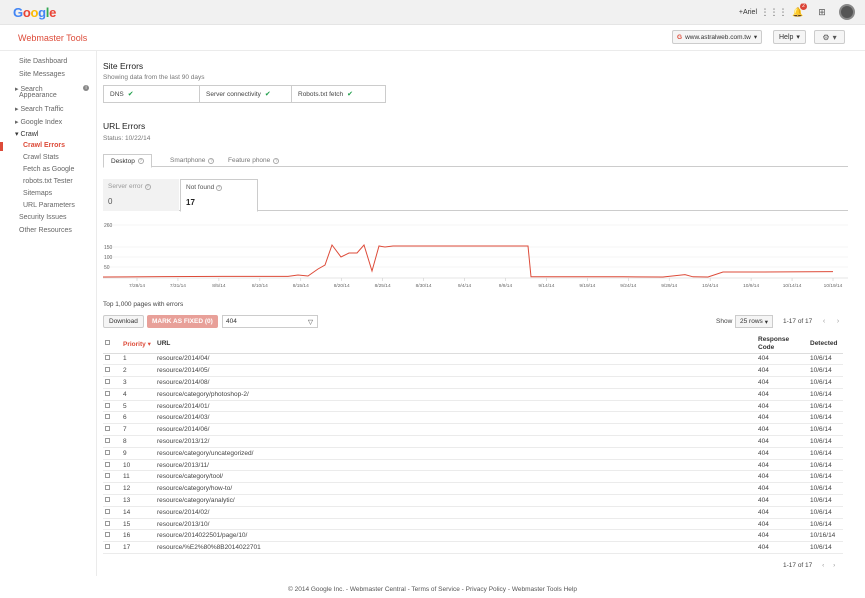 The width and height of the screenshot is (865, 598). I want to click on table-row: 3 resource/2014/08/404 10/6/14, so click(473, 382).